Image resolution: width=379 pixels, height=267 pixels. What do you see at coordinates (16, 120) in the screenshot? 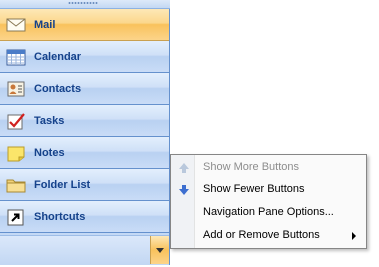
I see `tasks-icon` at bounding box center [16, 120].